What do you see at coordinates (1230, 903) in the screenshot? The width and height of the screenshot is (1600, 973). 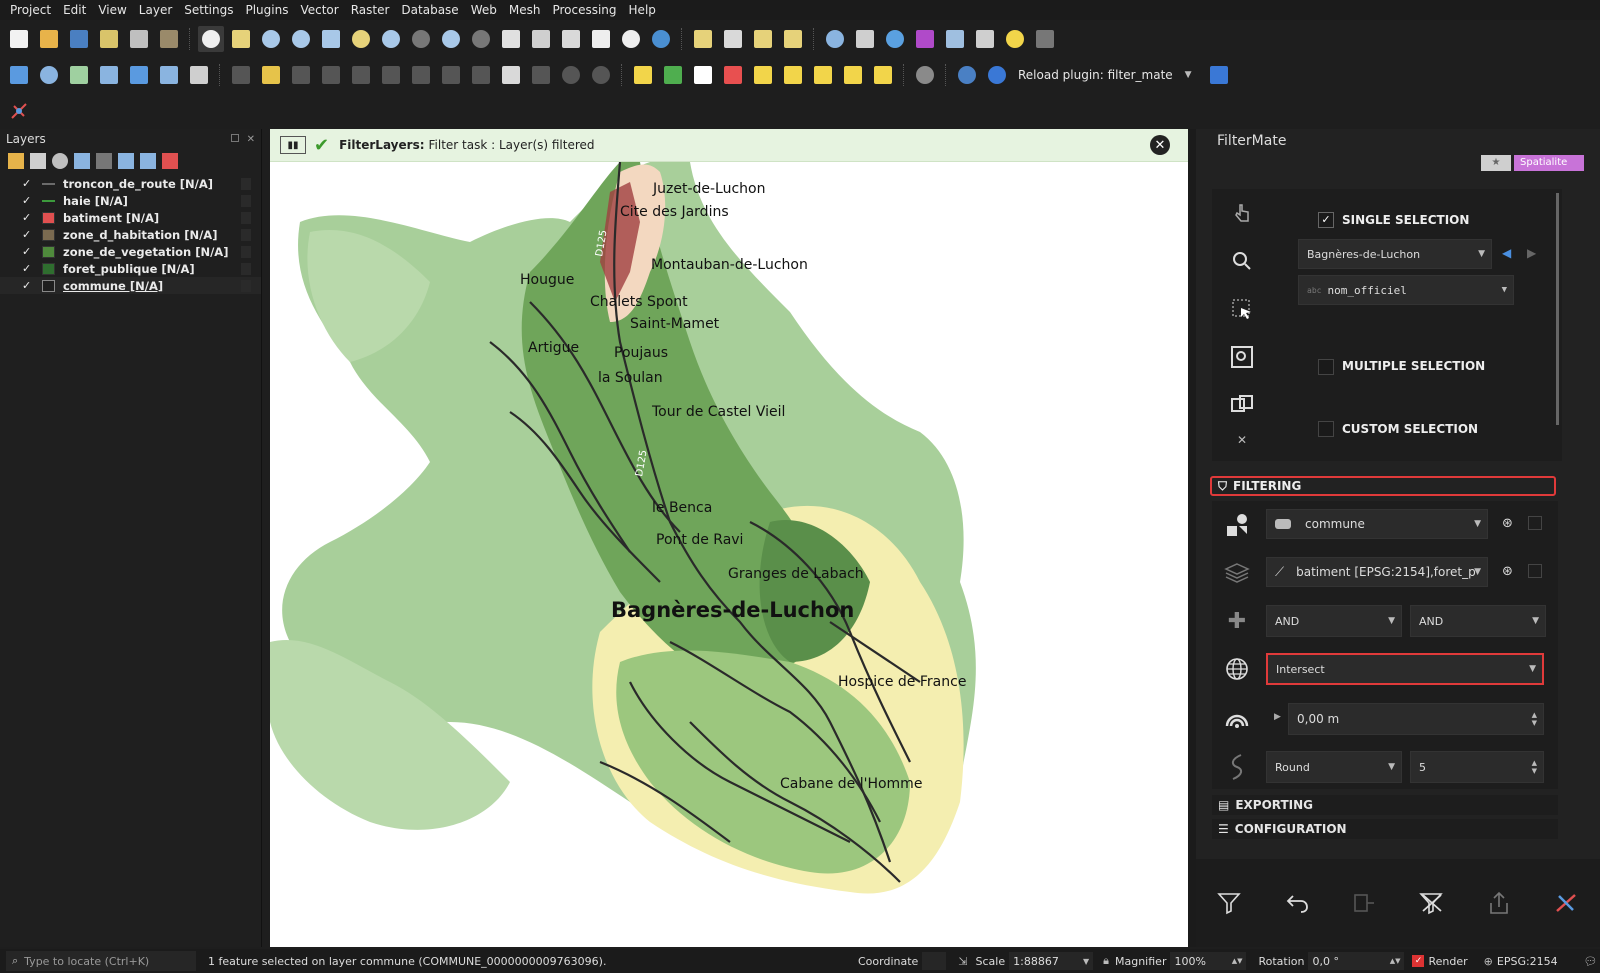 I see `apply-filter-button` at bounding box center [1230, 903].